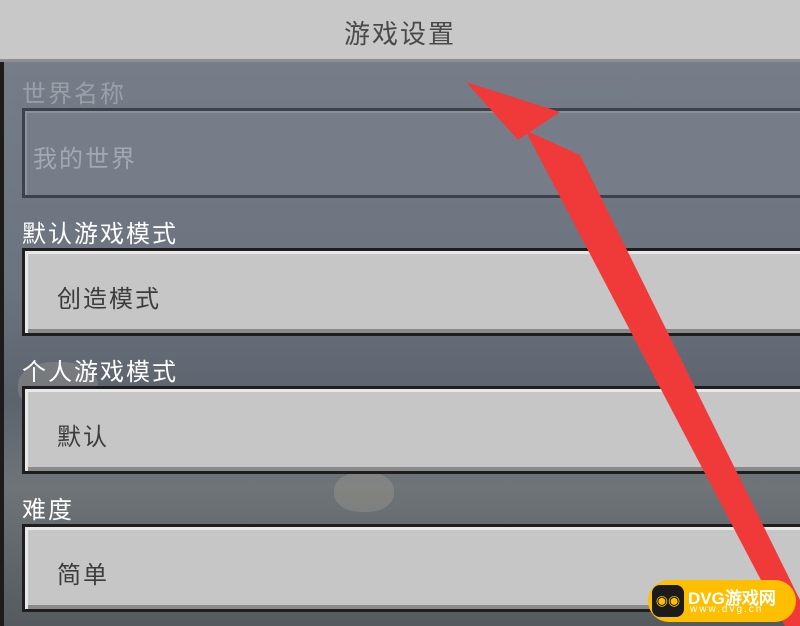 The image size is (800, 626). What do you see at coordinates (727, 609) in the screenshot?
I see `watermark-url: www.dvg.cn` at bounding box center [727, 609].